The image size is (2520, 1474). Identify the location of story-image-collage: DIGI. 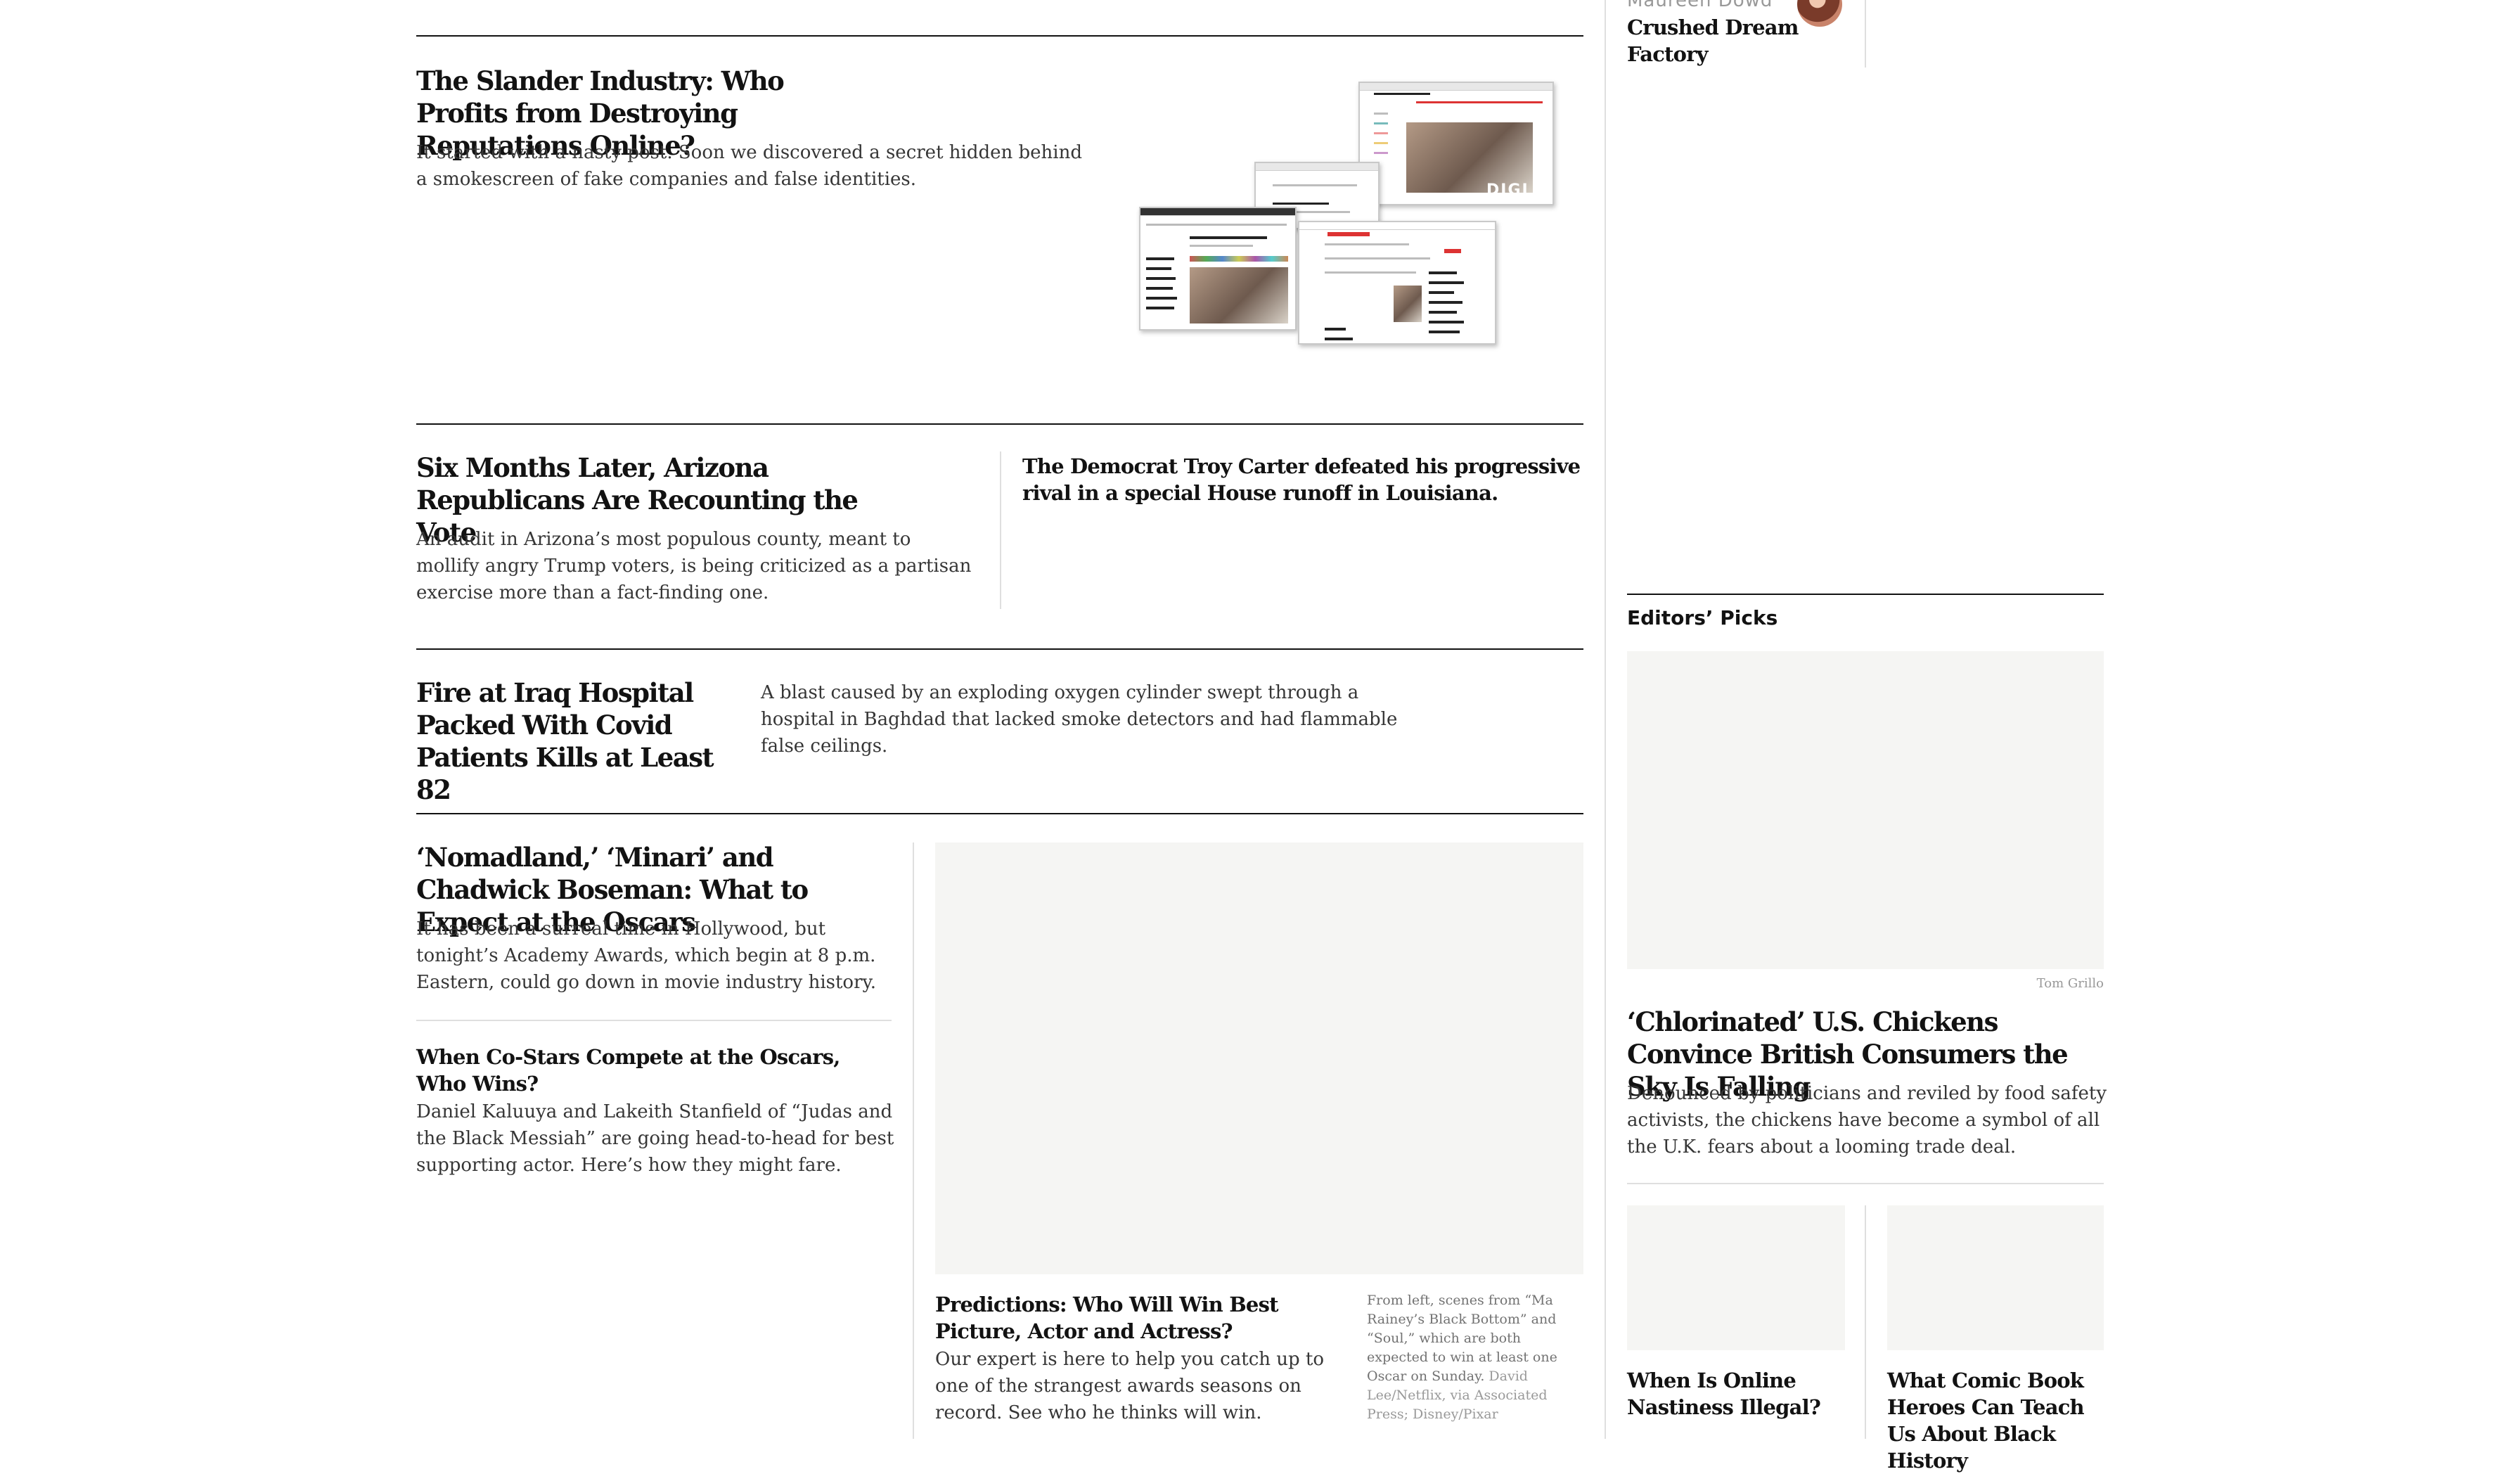
(1350, 212).